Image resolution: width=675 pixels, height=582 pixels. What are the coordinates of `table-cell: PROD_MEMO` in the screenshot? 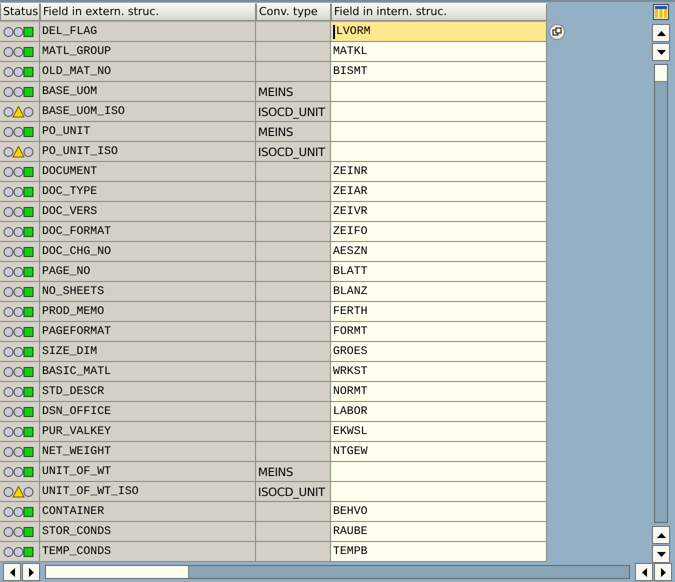 It's located at (148, 312).